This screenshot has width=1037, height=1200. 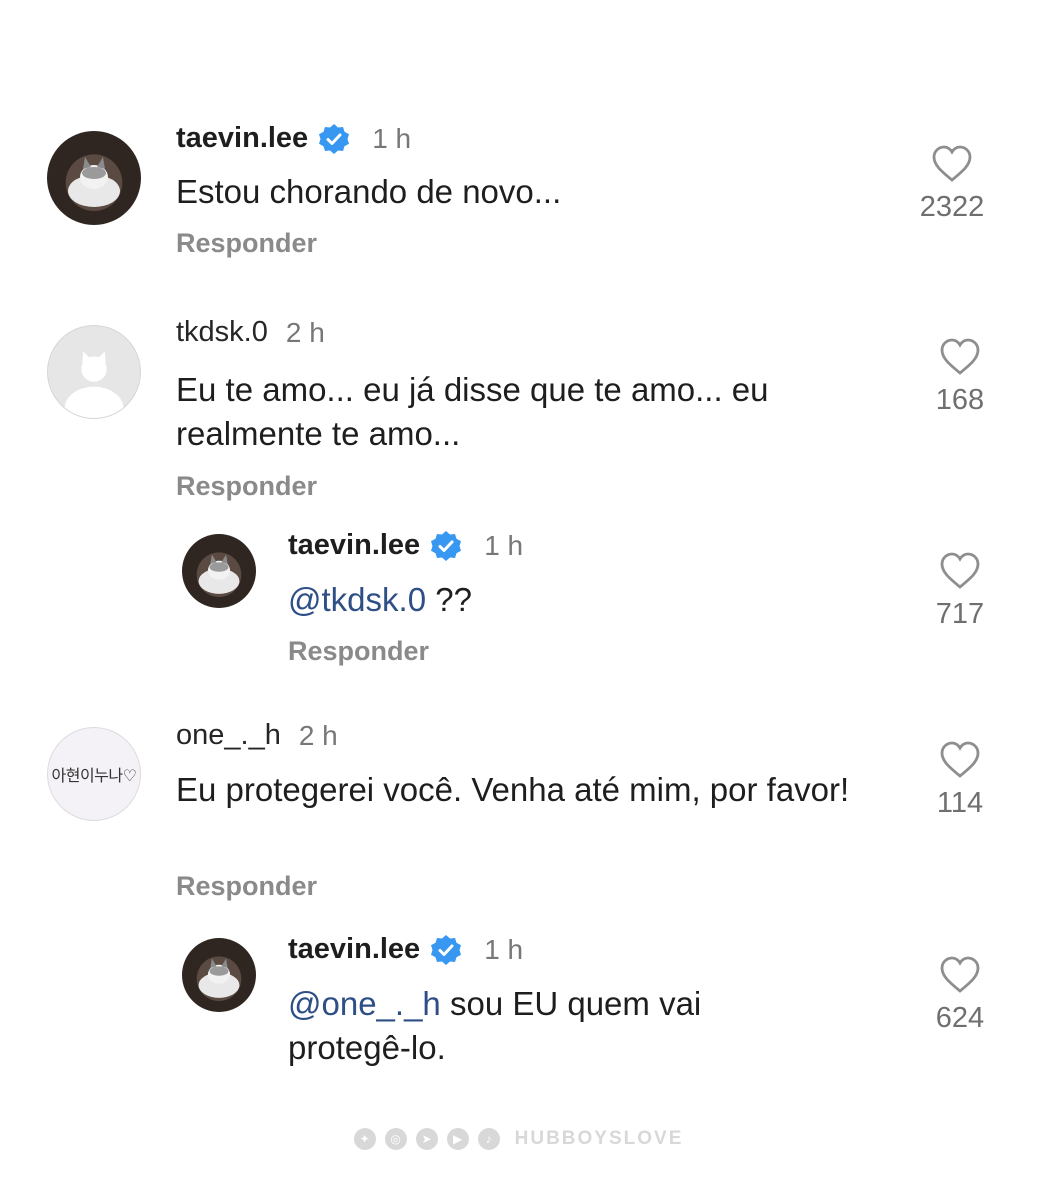 What do you see at coordinates (960, 400) in the screenshot?
I see `like-count: 168` at bounding box center [960, 400].